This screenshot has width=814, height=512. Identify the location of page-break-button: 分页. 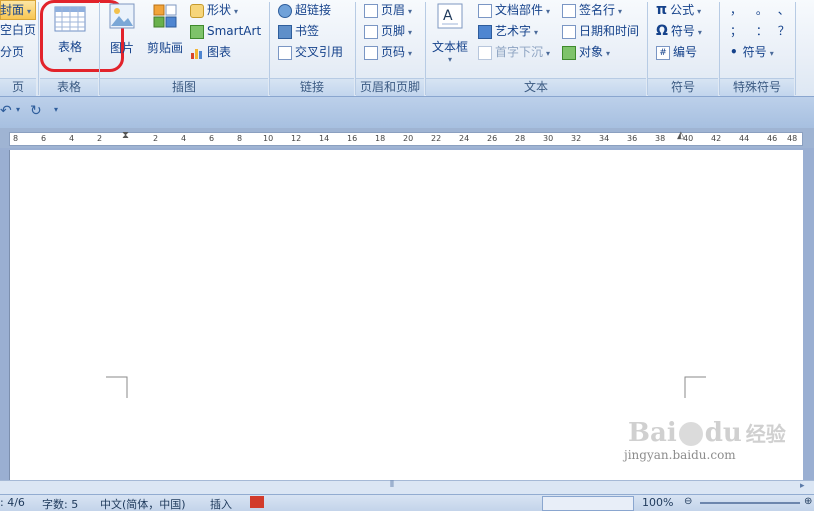
(12, 52).